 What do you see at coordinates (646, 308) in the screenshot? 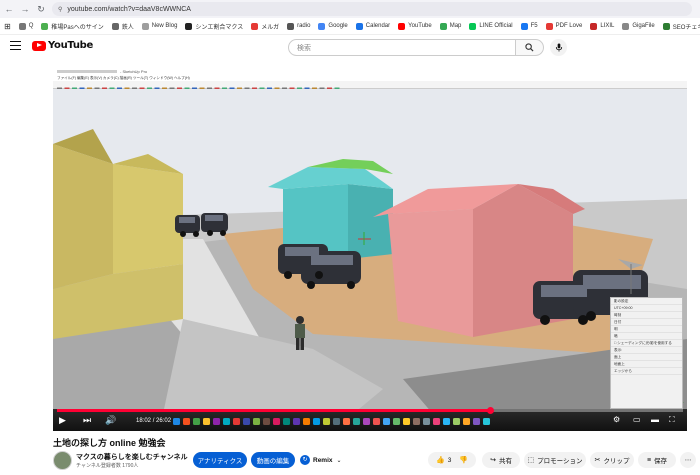
I see `tray-row: UTC+09:00` at bounding box center [646, 308].